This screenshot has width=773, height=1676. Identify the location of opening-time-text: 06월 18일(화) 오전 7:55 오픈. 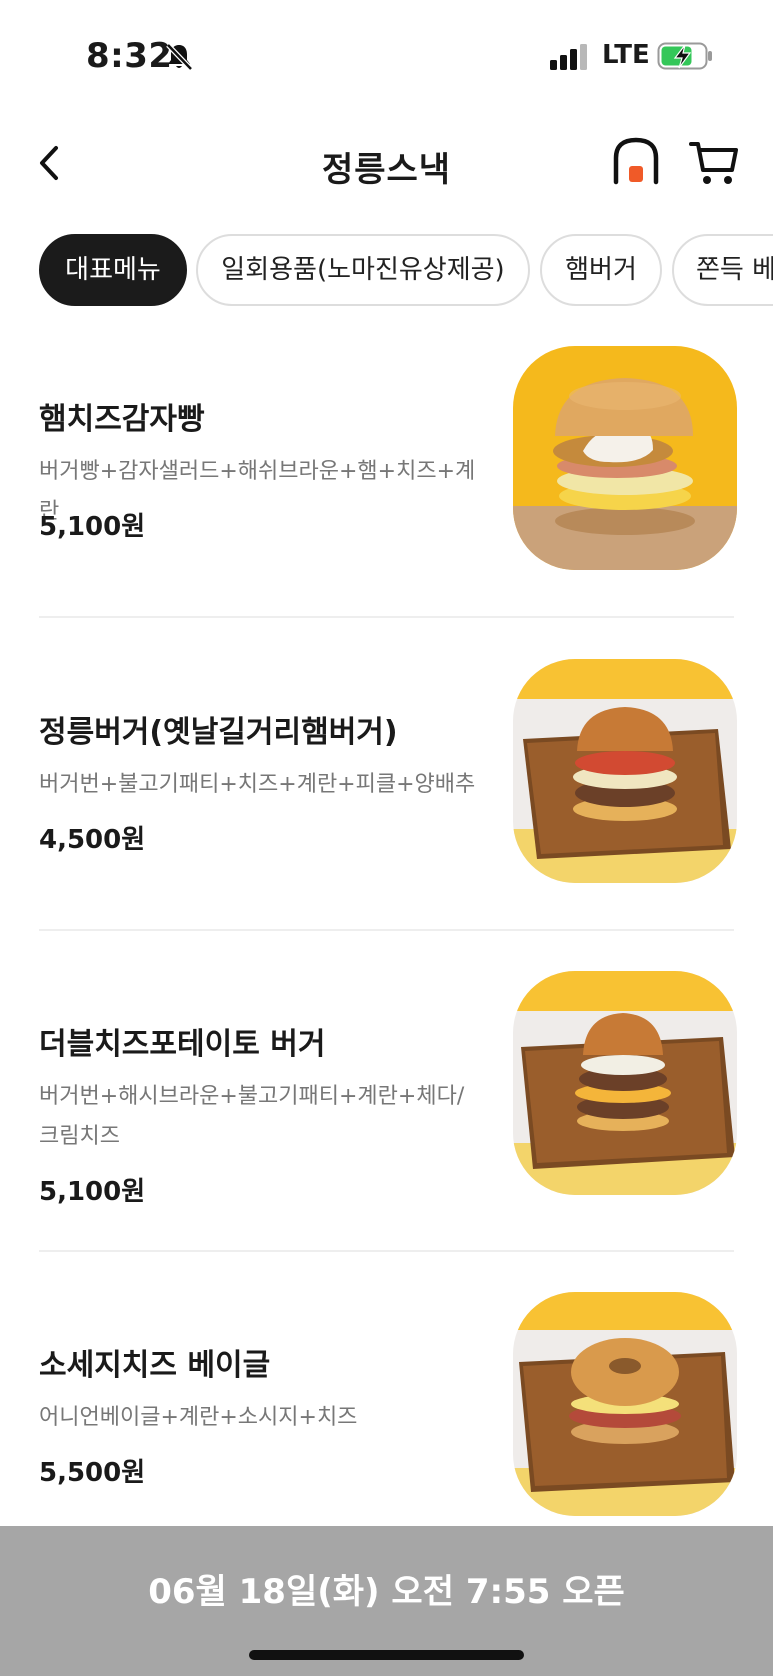
(386, 1592).